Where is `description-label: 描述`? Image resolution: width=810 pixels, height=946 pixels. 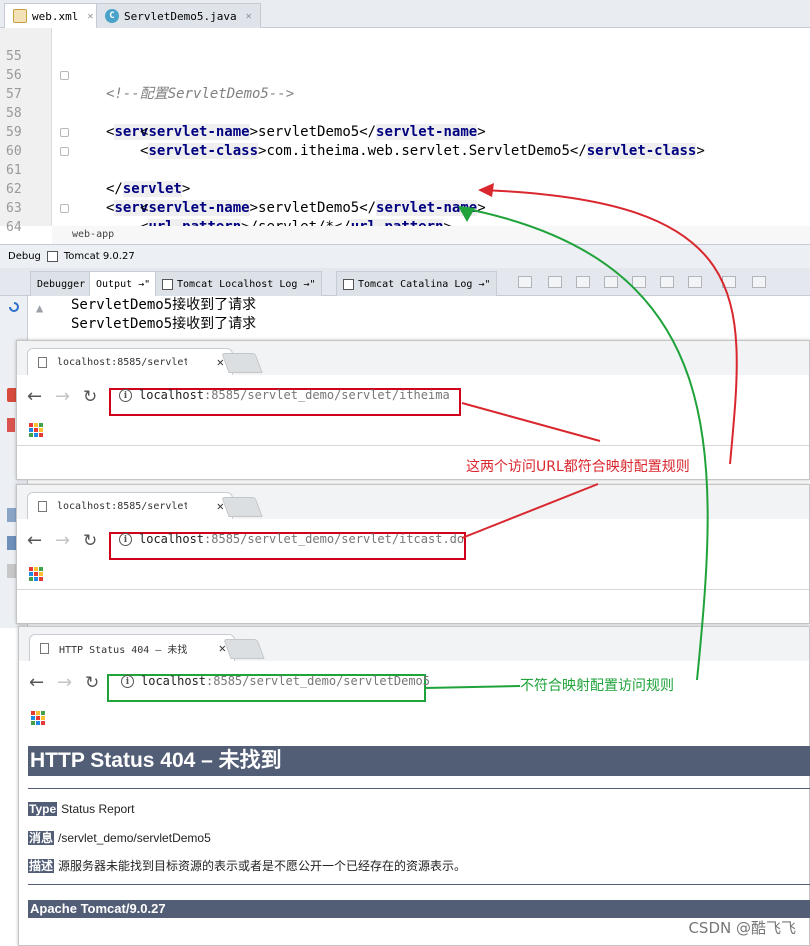 description-label: 描述 is located at coordinates (41, 866).